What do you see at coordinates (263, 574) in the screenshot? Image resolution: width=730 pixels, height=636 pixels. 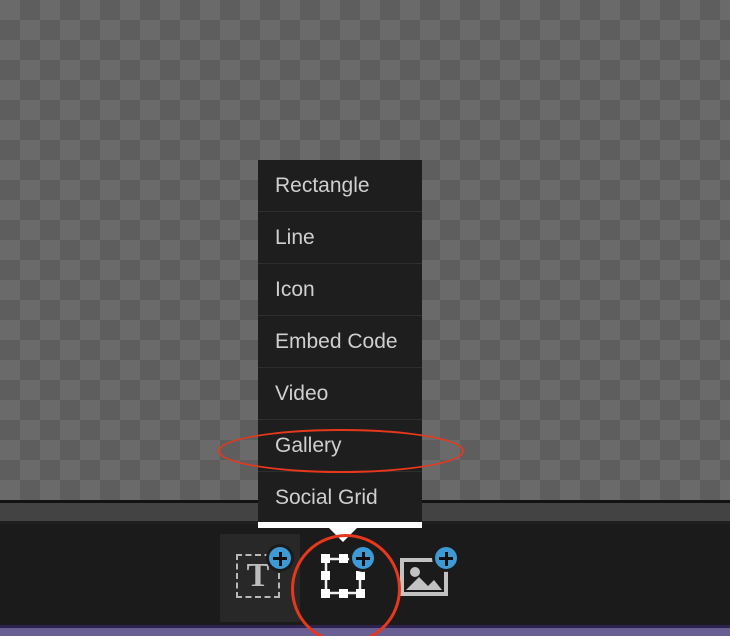 I see `add-text-icon: T` at bounding box center [263, 574].